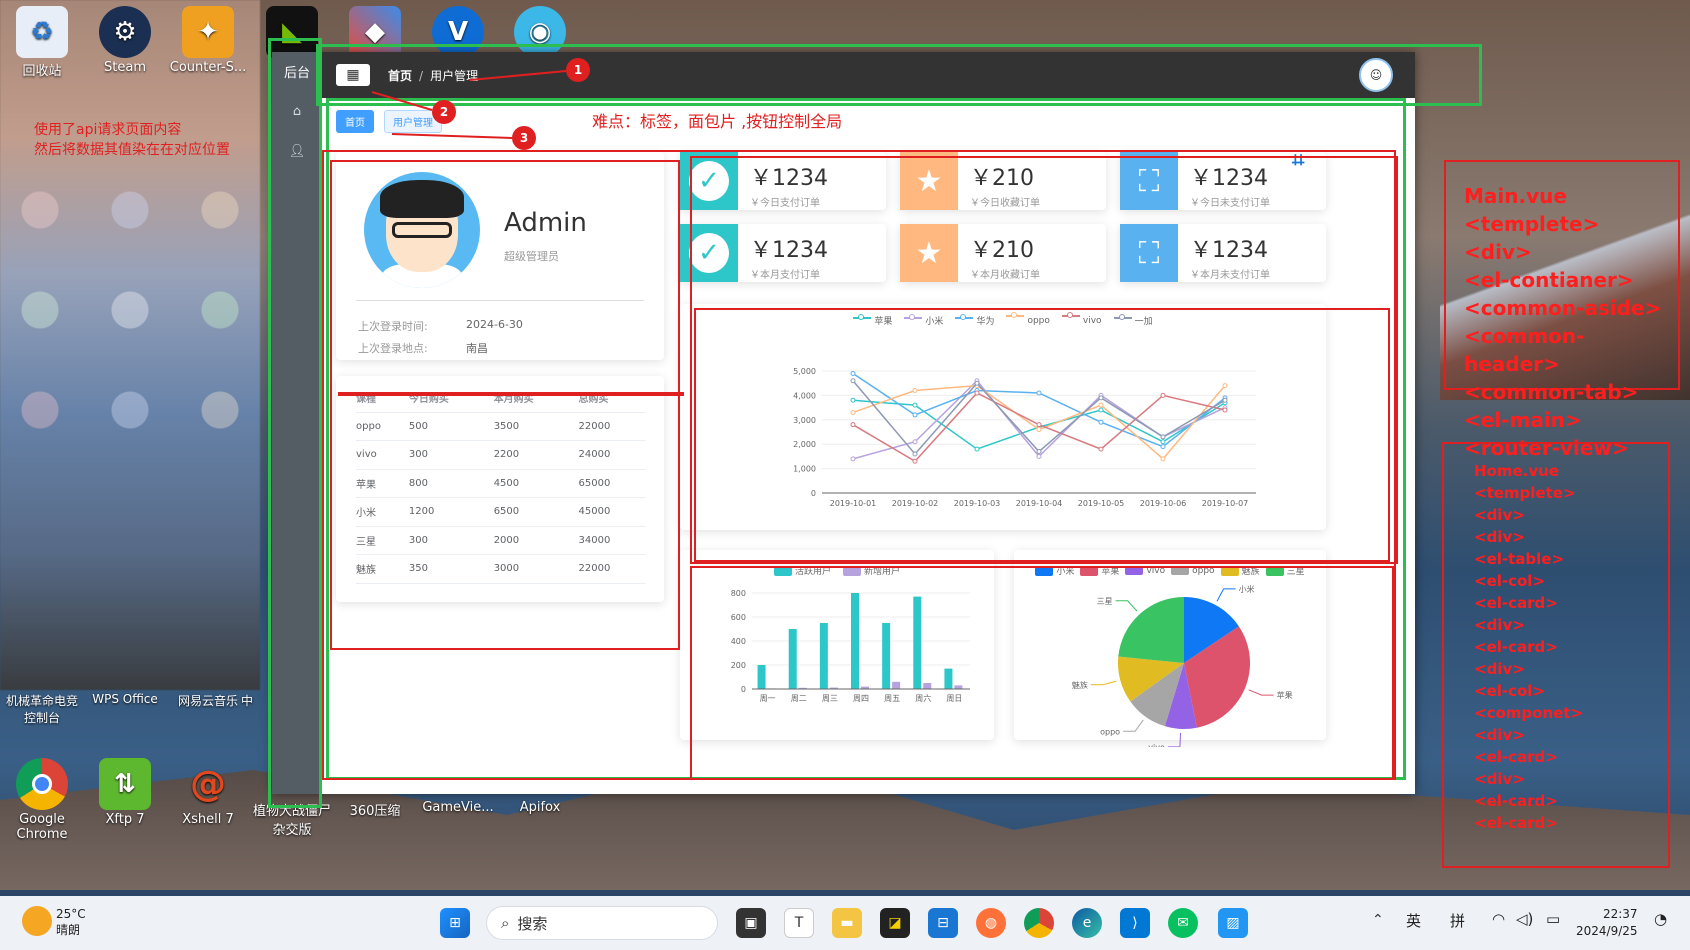 The width and height of the screenshot is (1690, 950). Describe the element at coordinates (1524, 919) in the screenshot. I see `volume-icon: ◁)` at that location.